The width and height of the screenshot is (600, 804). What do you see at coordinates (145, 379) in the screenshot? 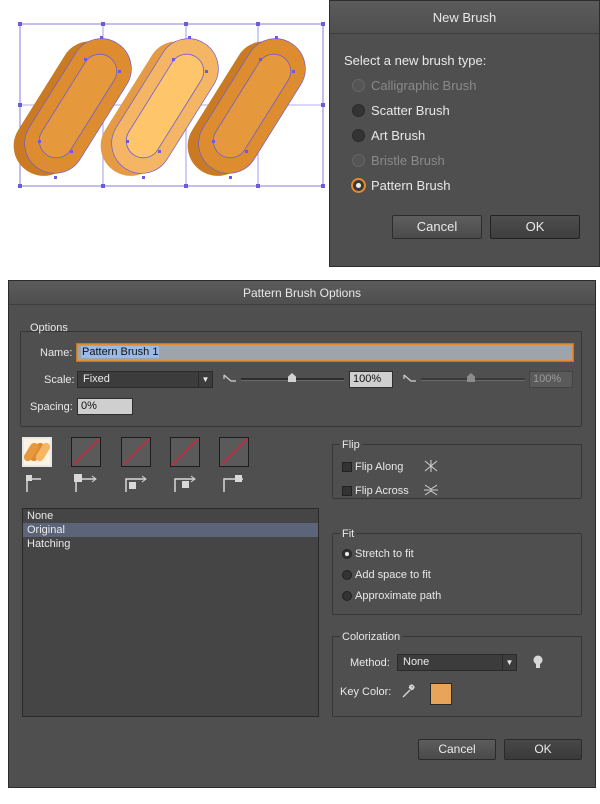
I see `scale-mode-dropdown: Fixed ▼` at bounding box center [145, 379].